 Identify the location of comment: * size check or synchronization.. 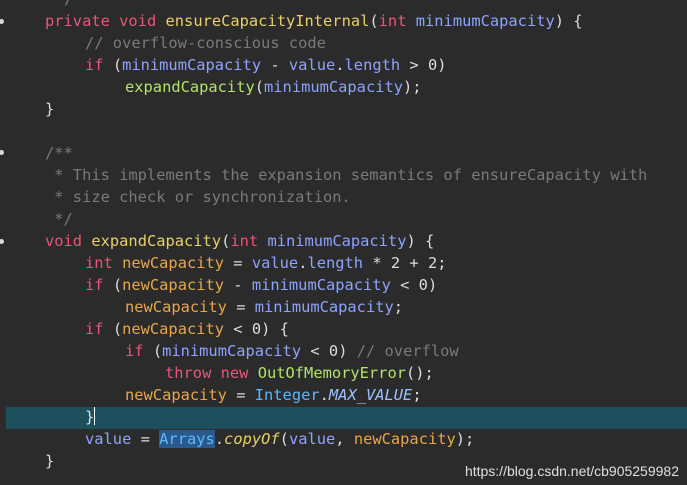
(198, 197).